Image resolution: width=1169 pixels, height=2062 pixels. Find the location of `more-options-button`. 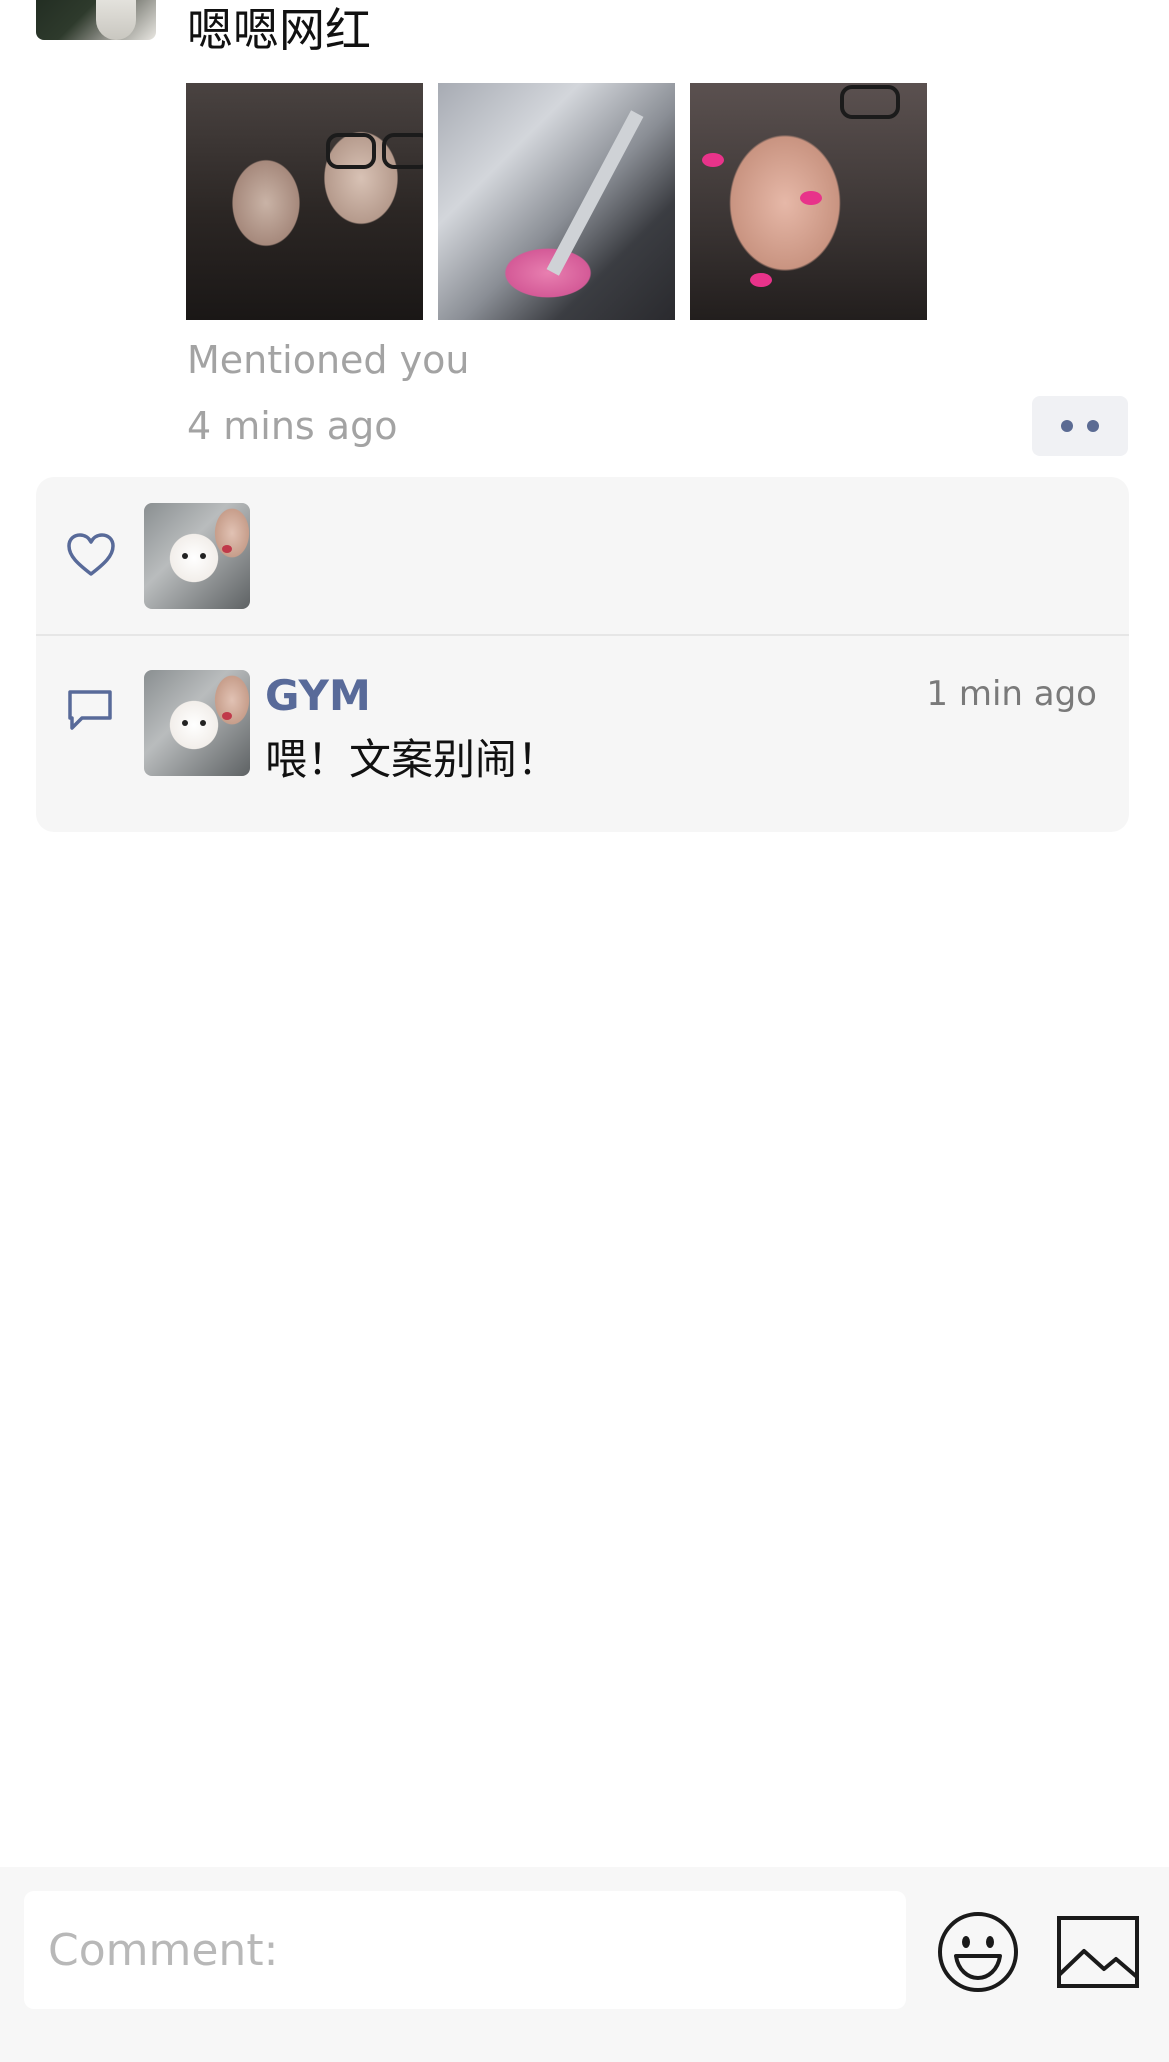

more-options-button is located at coordinates (1080, 426).